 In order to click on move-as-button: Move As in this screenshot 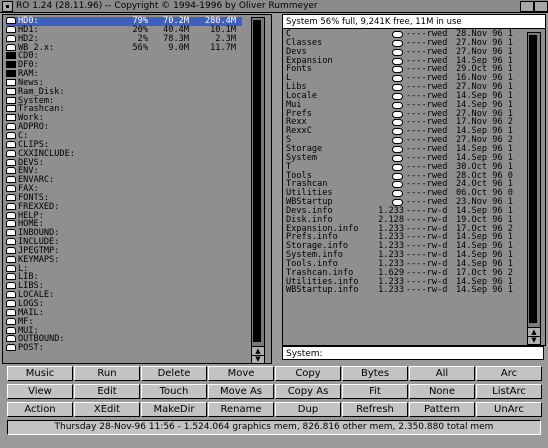, I will do `click(241, 391)`.